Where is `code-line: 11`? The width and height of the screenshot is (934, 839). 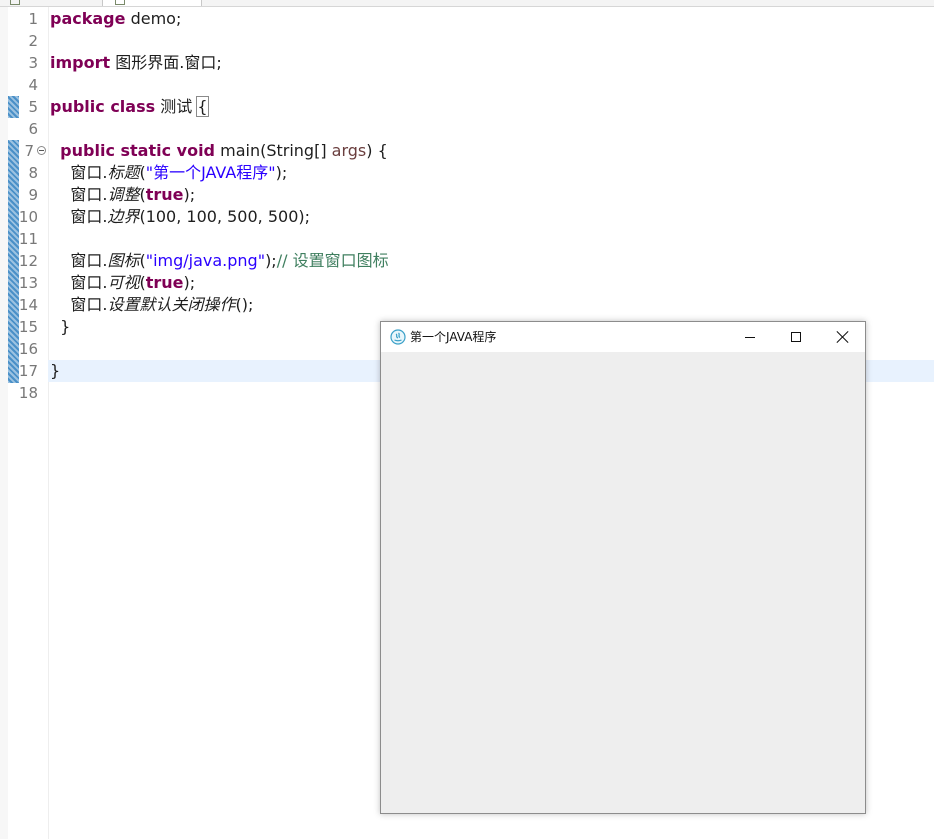 code-line: 11 is located at coordinates (467, 239).